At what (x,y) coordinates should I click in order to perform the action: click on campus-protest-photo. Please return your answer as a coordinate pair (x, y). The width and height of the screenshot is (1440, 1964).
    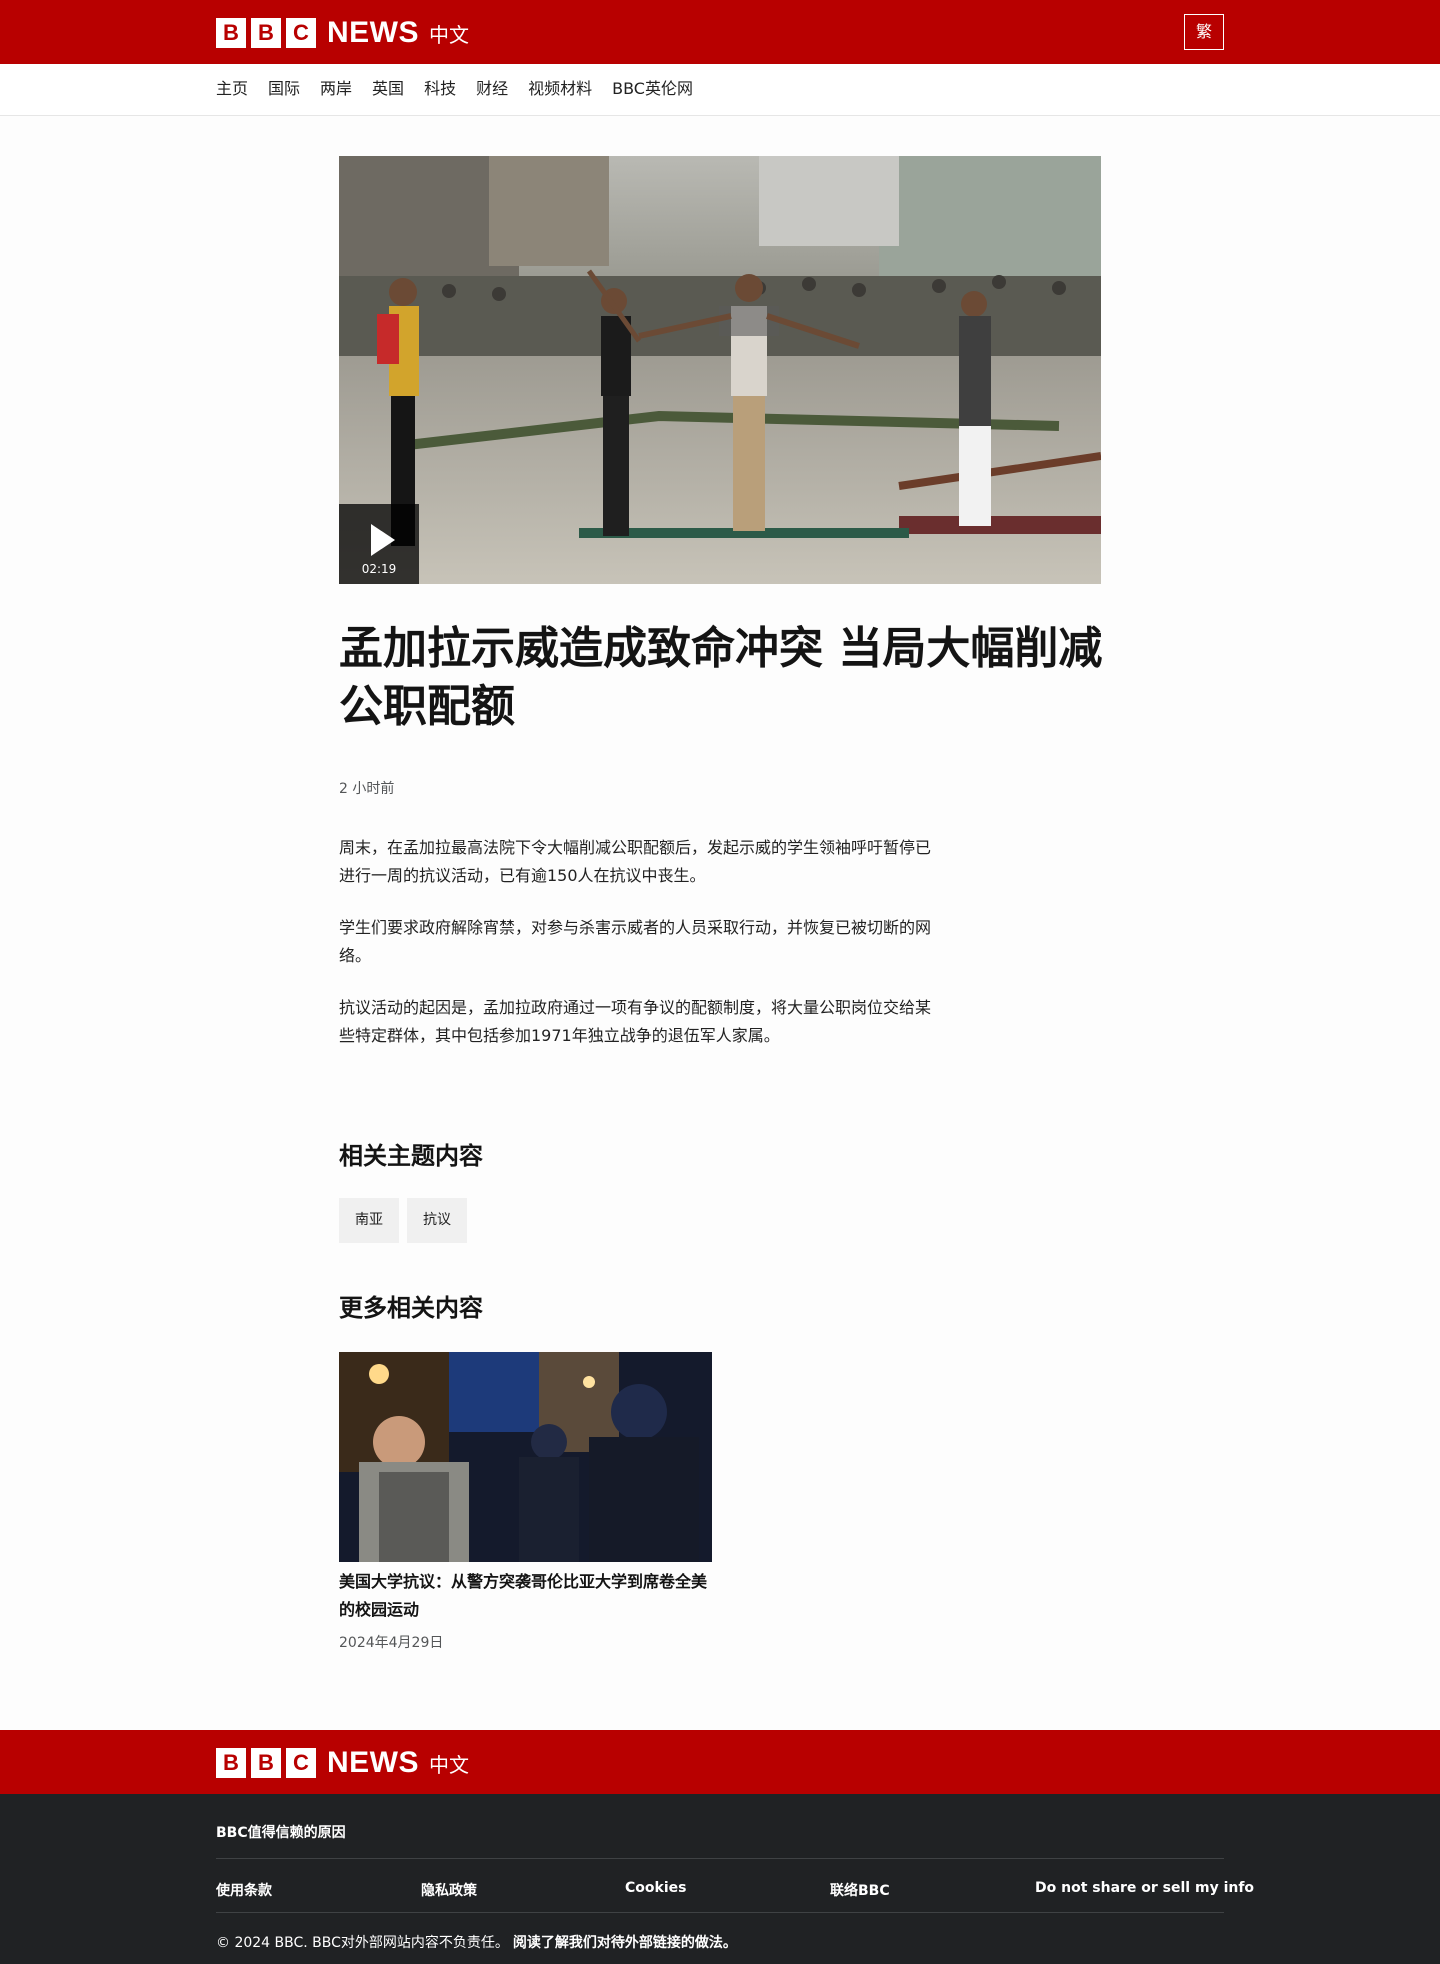
    Looking at the image, I should click on (525, 1457).